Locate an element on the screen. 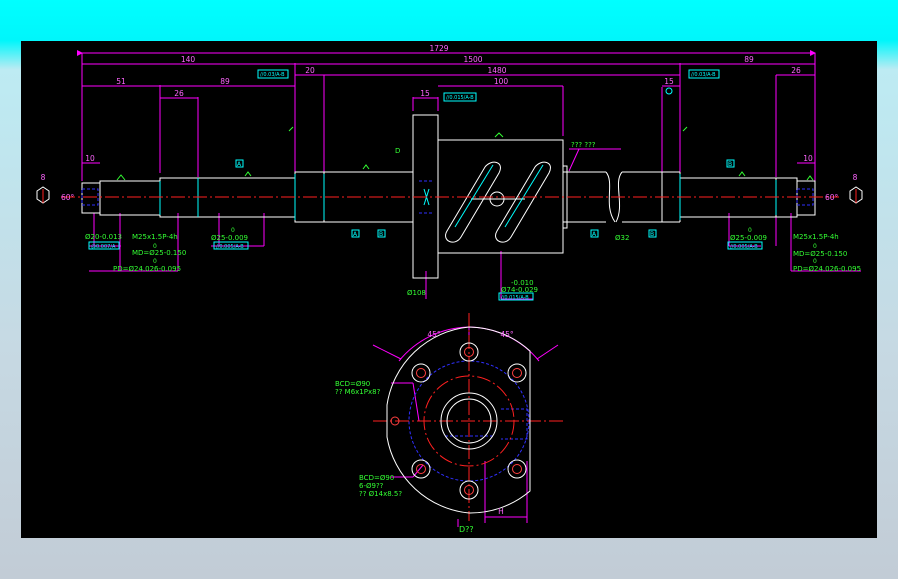 The height and width of the screenshot is (579, 898). dim-left-20: 20 is located at coordinates (310, 70).